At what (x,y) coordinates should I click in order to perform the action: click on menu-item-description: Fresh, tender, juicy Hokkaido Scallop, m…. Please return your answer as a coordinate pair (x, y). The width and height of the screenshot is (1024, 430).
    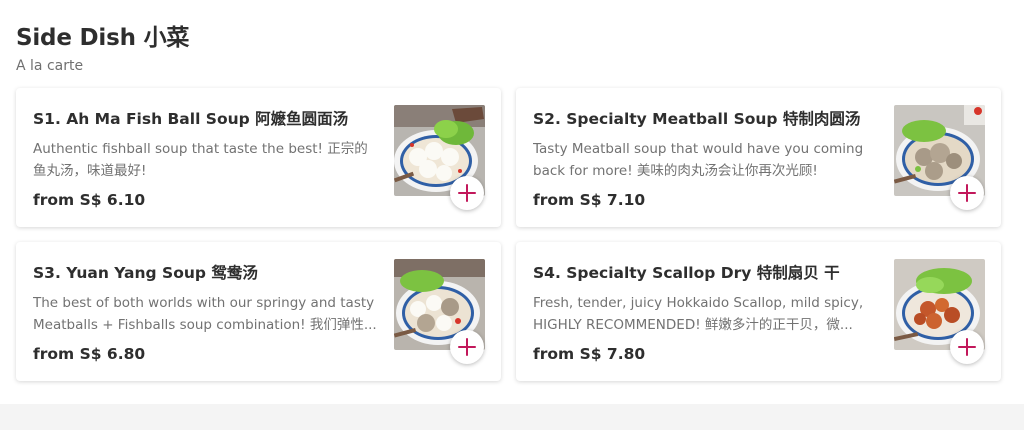
    Looking at the image, I should click on (698, 314).